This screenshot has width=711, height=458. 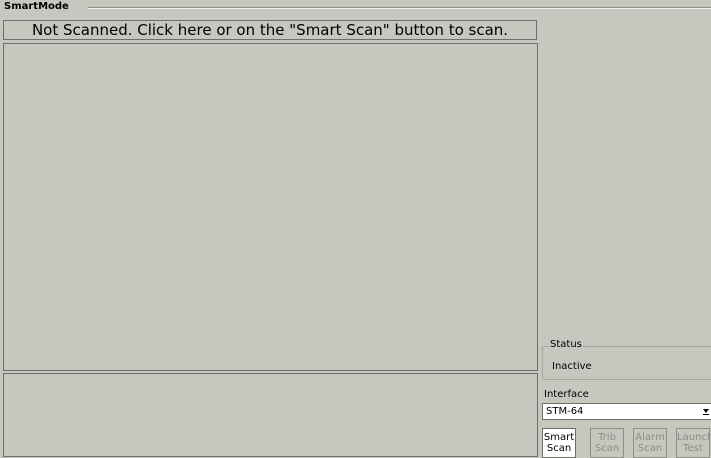 I want to click on launch-test-button: Launch Test, so click(x=693, y=443).